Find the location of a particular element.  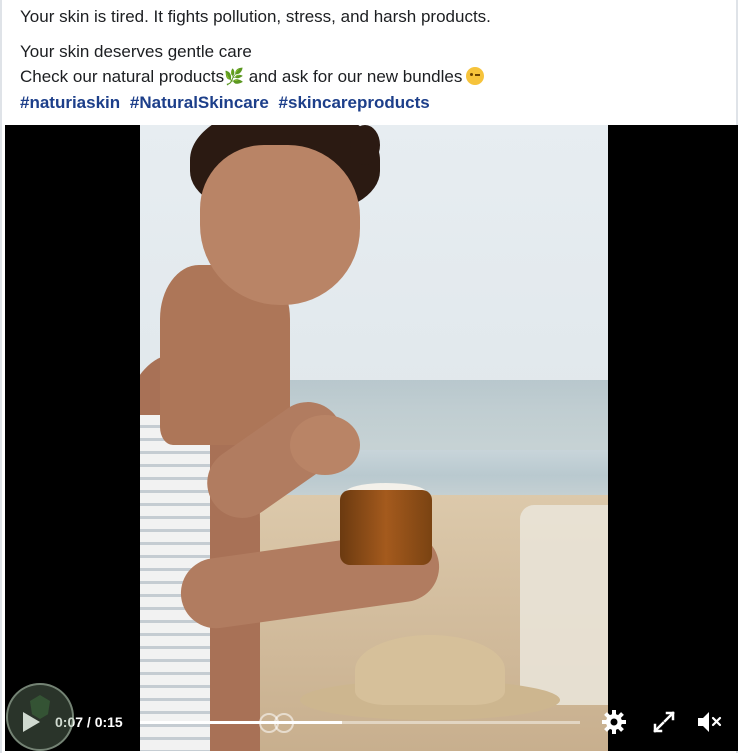

hand-shape is located at coordinates (325, 445).